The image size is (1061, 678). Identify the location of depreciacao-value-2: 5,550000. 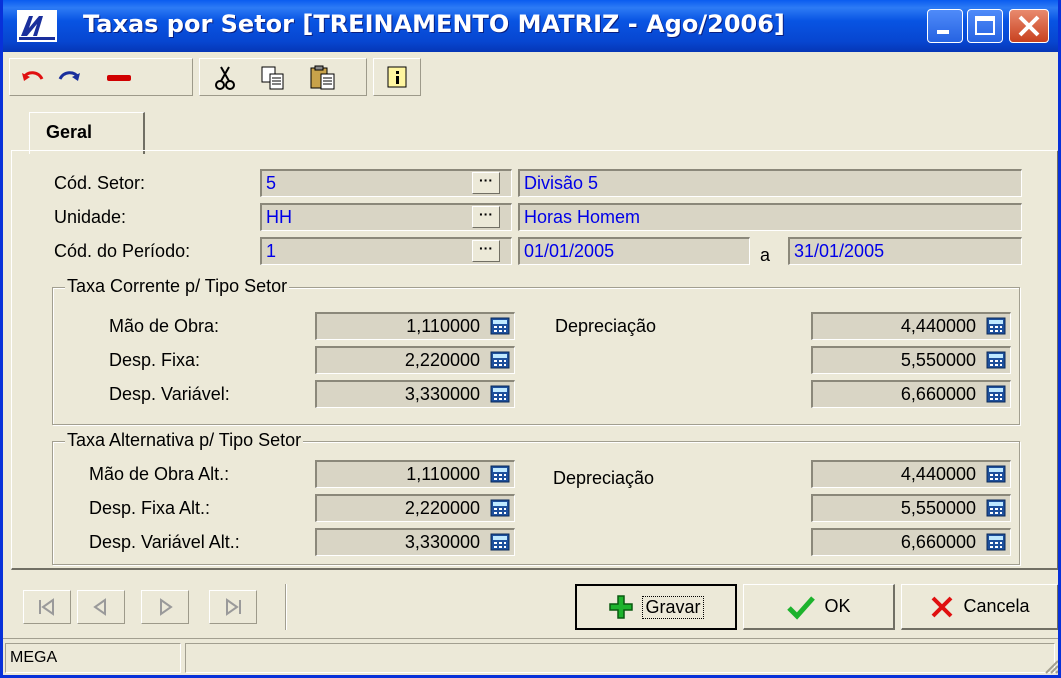
(938, 360).